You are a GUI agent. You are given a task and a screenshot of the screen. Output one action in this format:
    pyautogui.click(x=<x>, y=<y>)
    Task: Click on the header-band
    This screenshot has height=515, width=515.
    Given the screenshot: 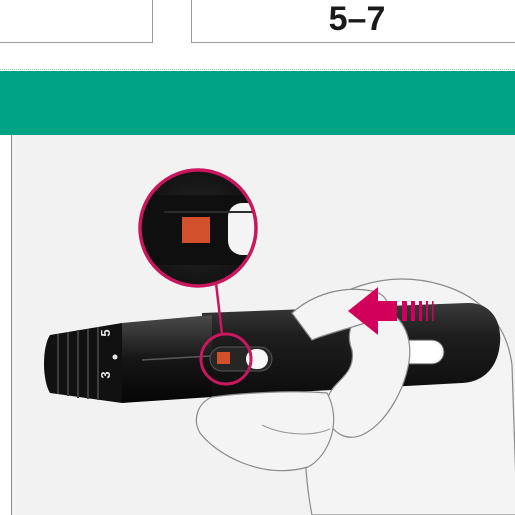 What is the action you would take?
    pyautogui.click(x=257, y=103)
    